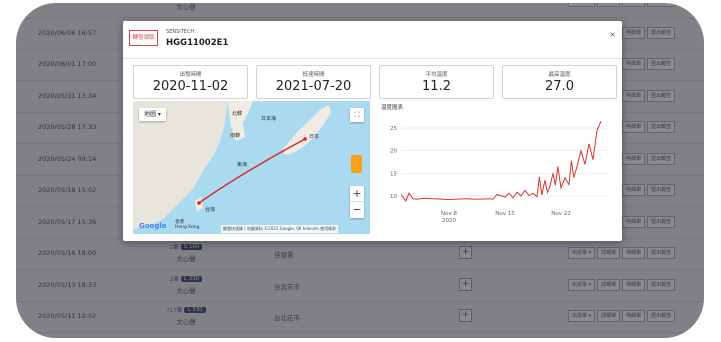 The width and height of the screenshot is (721, 342). I want to click on temperature-series-line, so click(501, 161).